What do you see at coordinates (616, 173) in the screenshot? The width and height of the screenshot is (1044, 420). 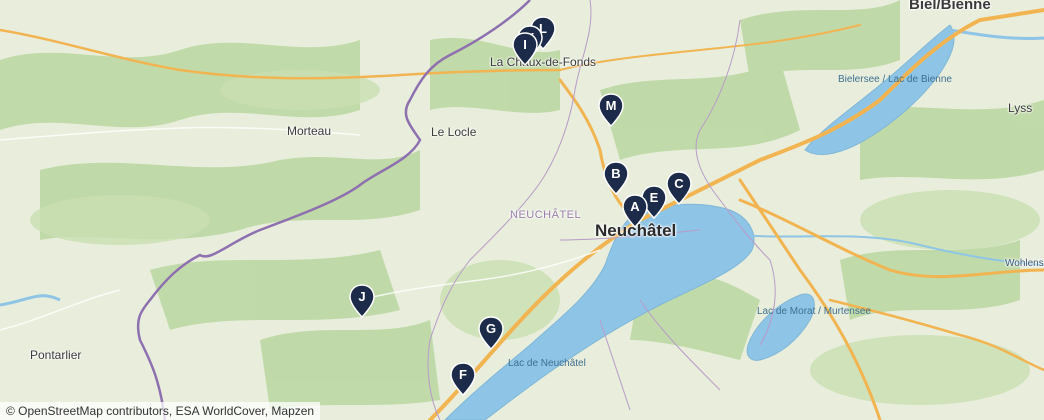 I see `marker-label: B` at bounding box center [616, 173].